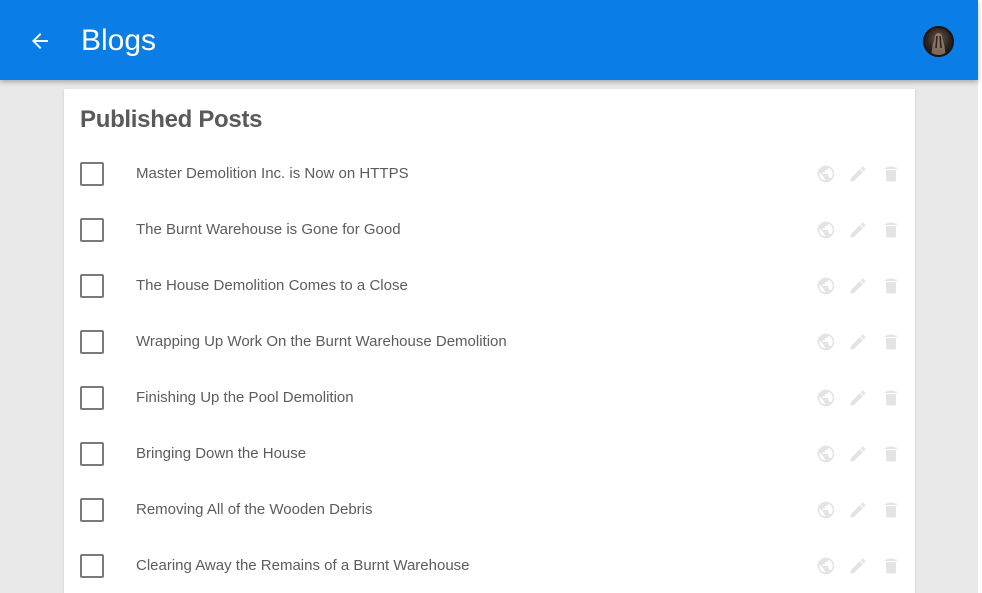 Image resolution: width=982 pixels, height=593 pixels. I want to click on avatar-silhouette-icon, so click(938, 44).